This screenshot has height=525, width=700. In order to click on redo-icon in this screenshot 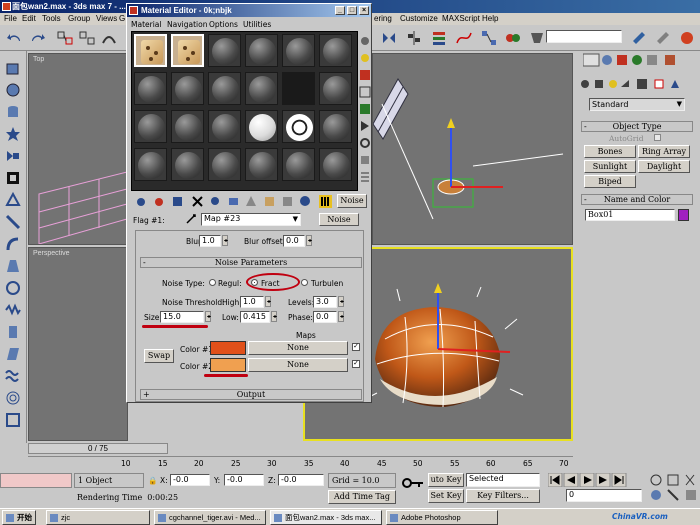, I will do `click(37, 38)`.